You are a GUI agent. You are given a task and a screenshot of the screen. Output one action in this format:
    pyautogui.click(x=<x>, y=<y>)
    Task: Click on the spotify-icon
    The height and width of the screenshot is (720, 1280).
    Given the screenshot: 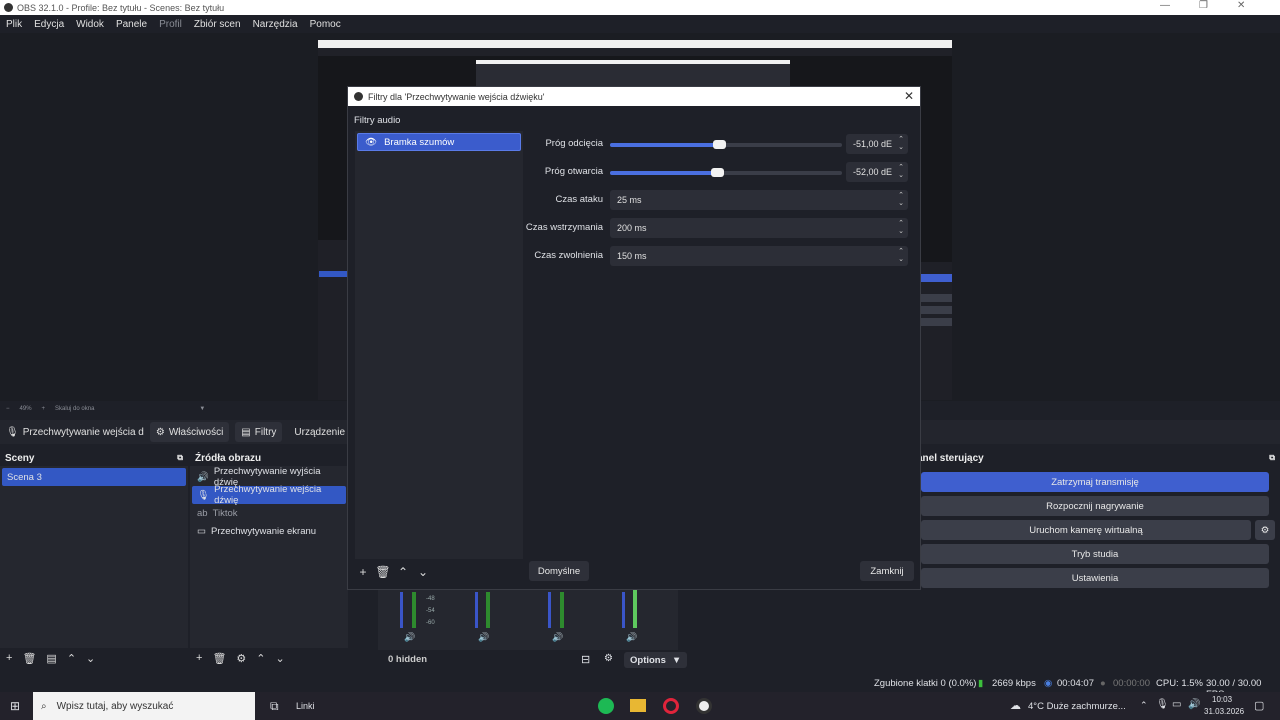 What is the action you would take?
    pyautogui.click(x=606, y=706)
    